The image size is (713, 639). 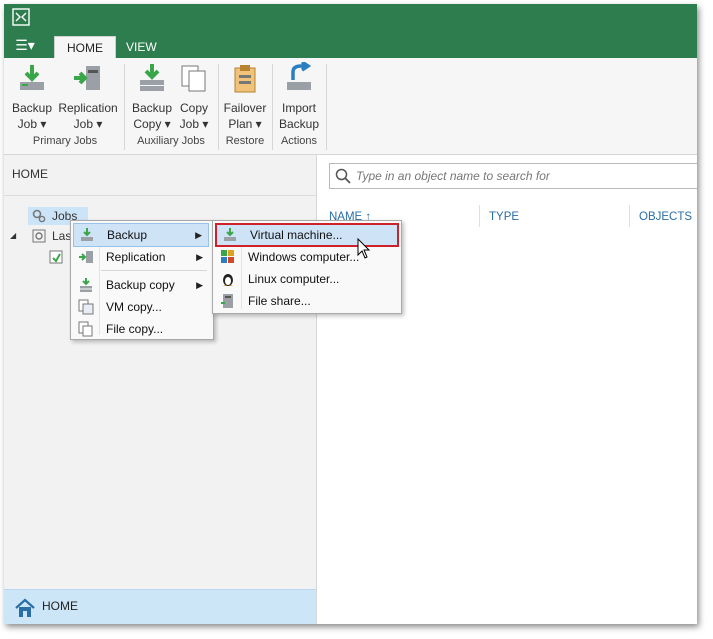 What do you see at coordinates (160, 195) in the screenshot?
I see `pane-divider` at bounding box center [160, 195].